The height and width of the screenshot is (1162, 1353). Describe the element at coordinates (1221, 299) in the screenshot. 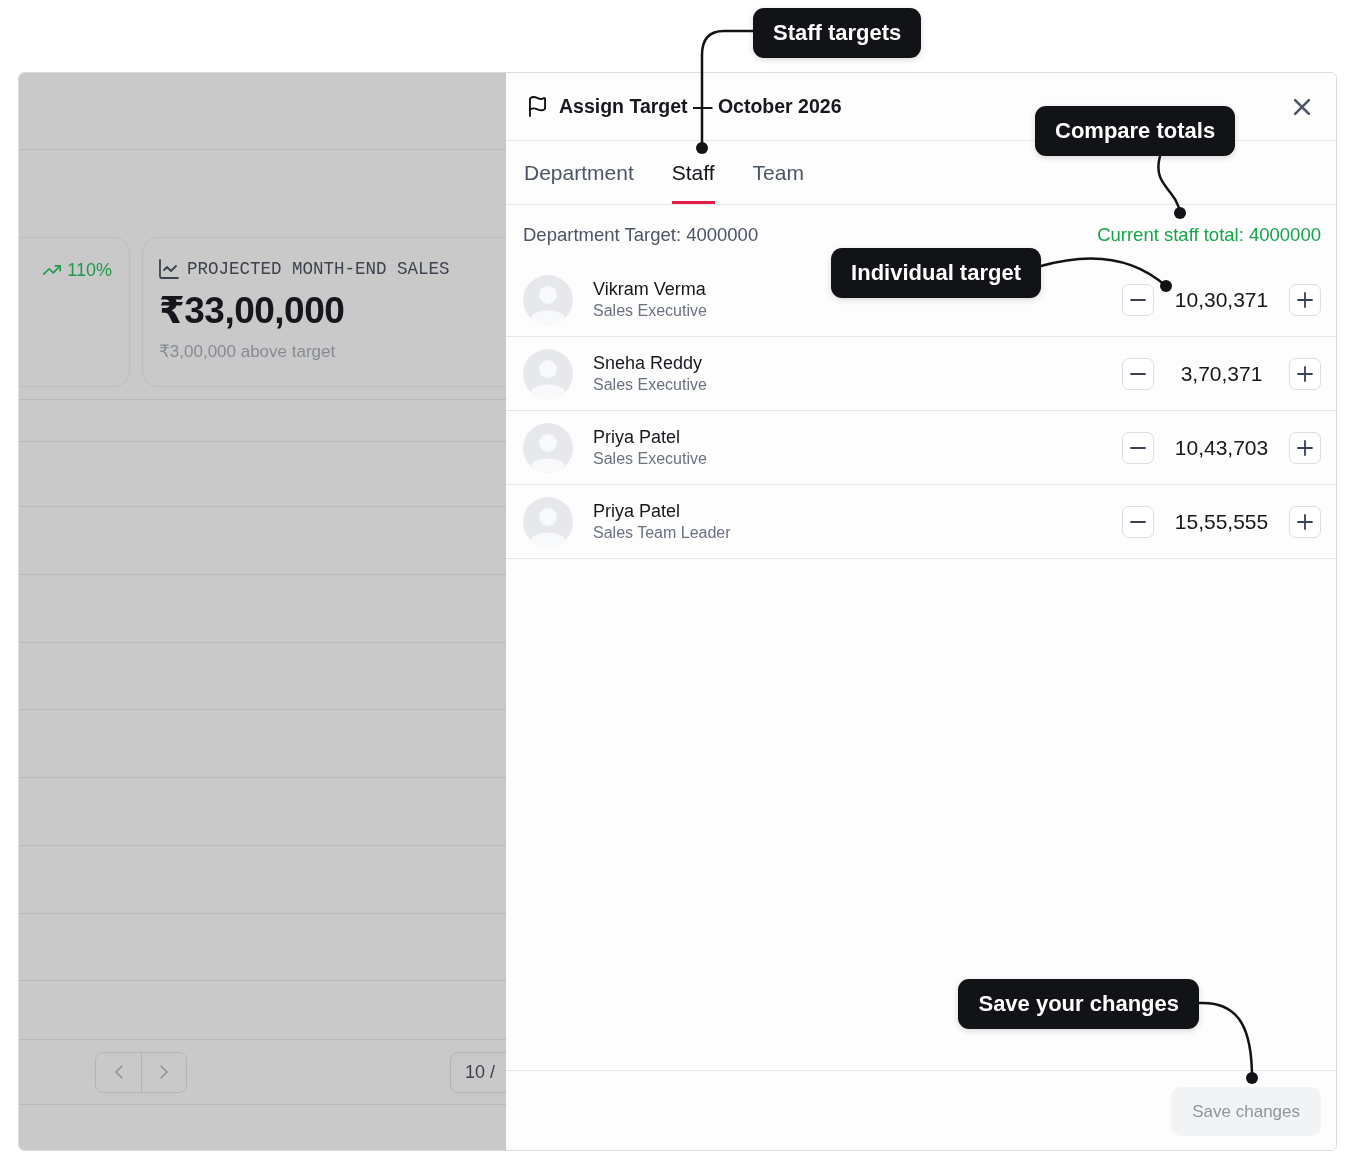

I see `target-amount: 10,30,371` at that location.